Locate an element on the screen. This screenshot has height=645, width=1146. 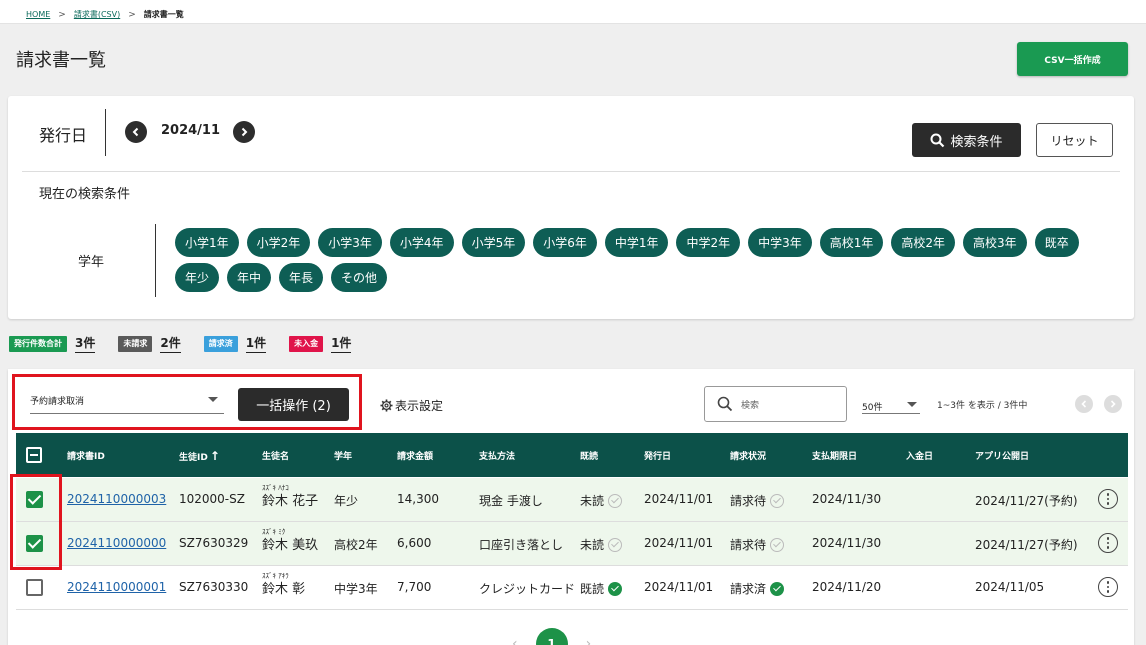
pagination-prev: ‹ is located at coordinates (515, 640).